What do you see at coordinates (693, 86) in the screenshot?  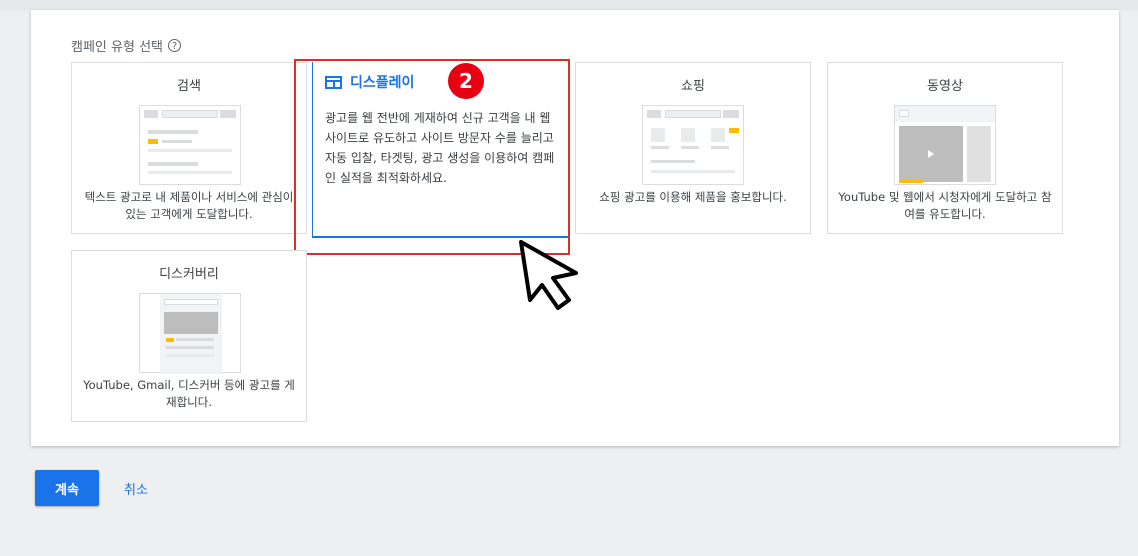 I see `card-shopping-title: 쇼핑` at bounding box center [693, 86].